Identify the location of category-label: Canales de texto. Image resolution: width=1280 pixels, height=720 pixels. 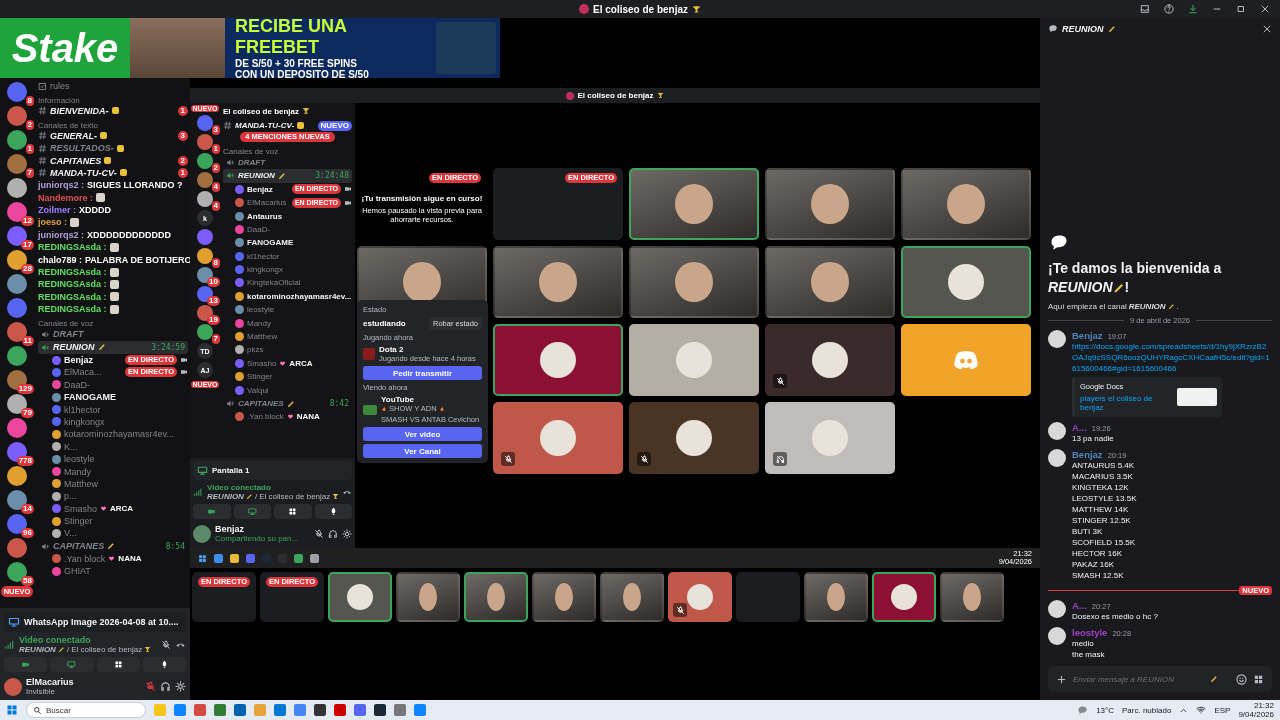
(68, 125).